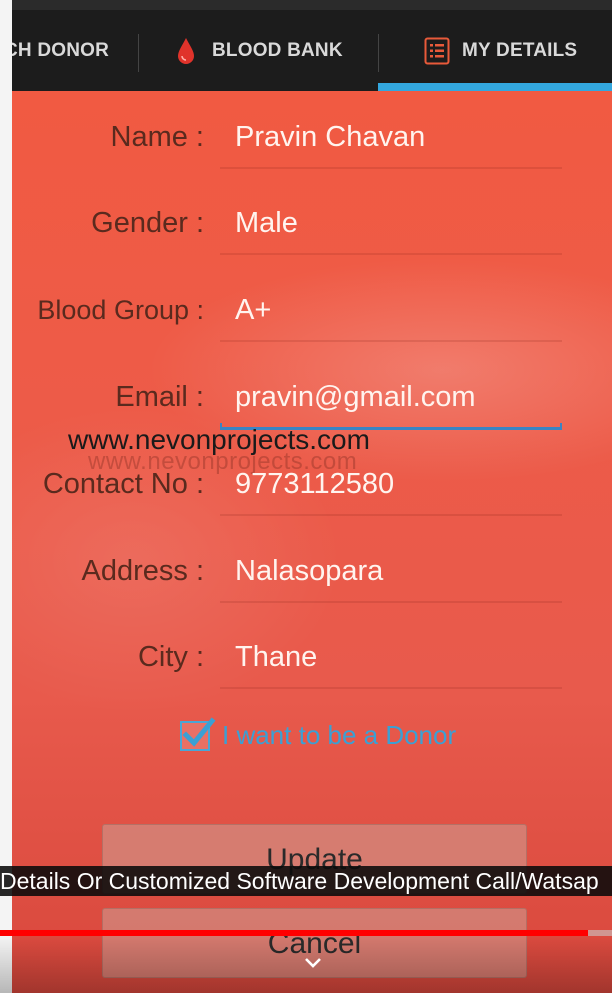 Image resolution: width=612 pixels, height=993 pixels. What do you see at coordinates (355, 397) in the screenshot?
I see `email-field: pravin@gmail.com` at bounding box center [355, 397].